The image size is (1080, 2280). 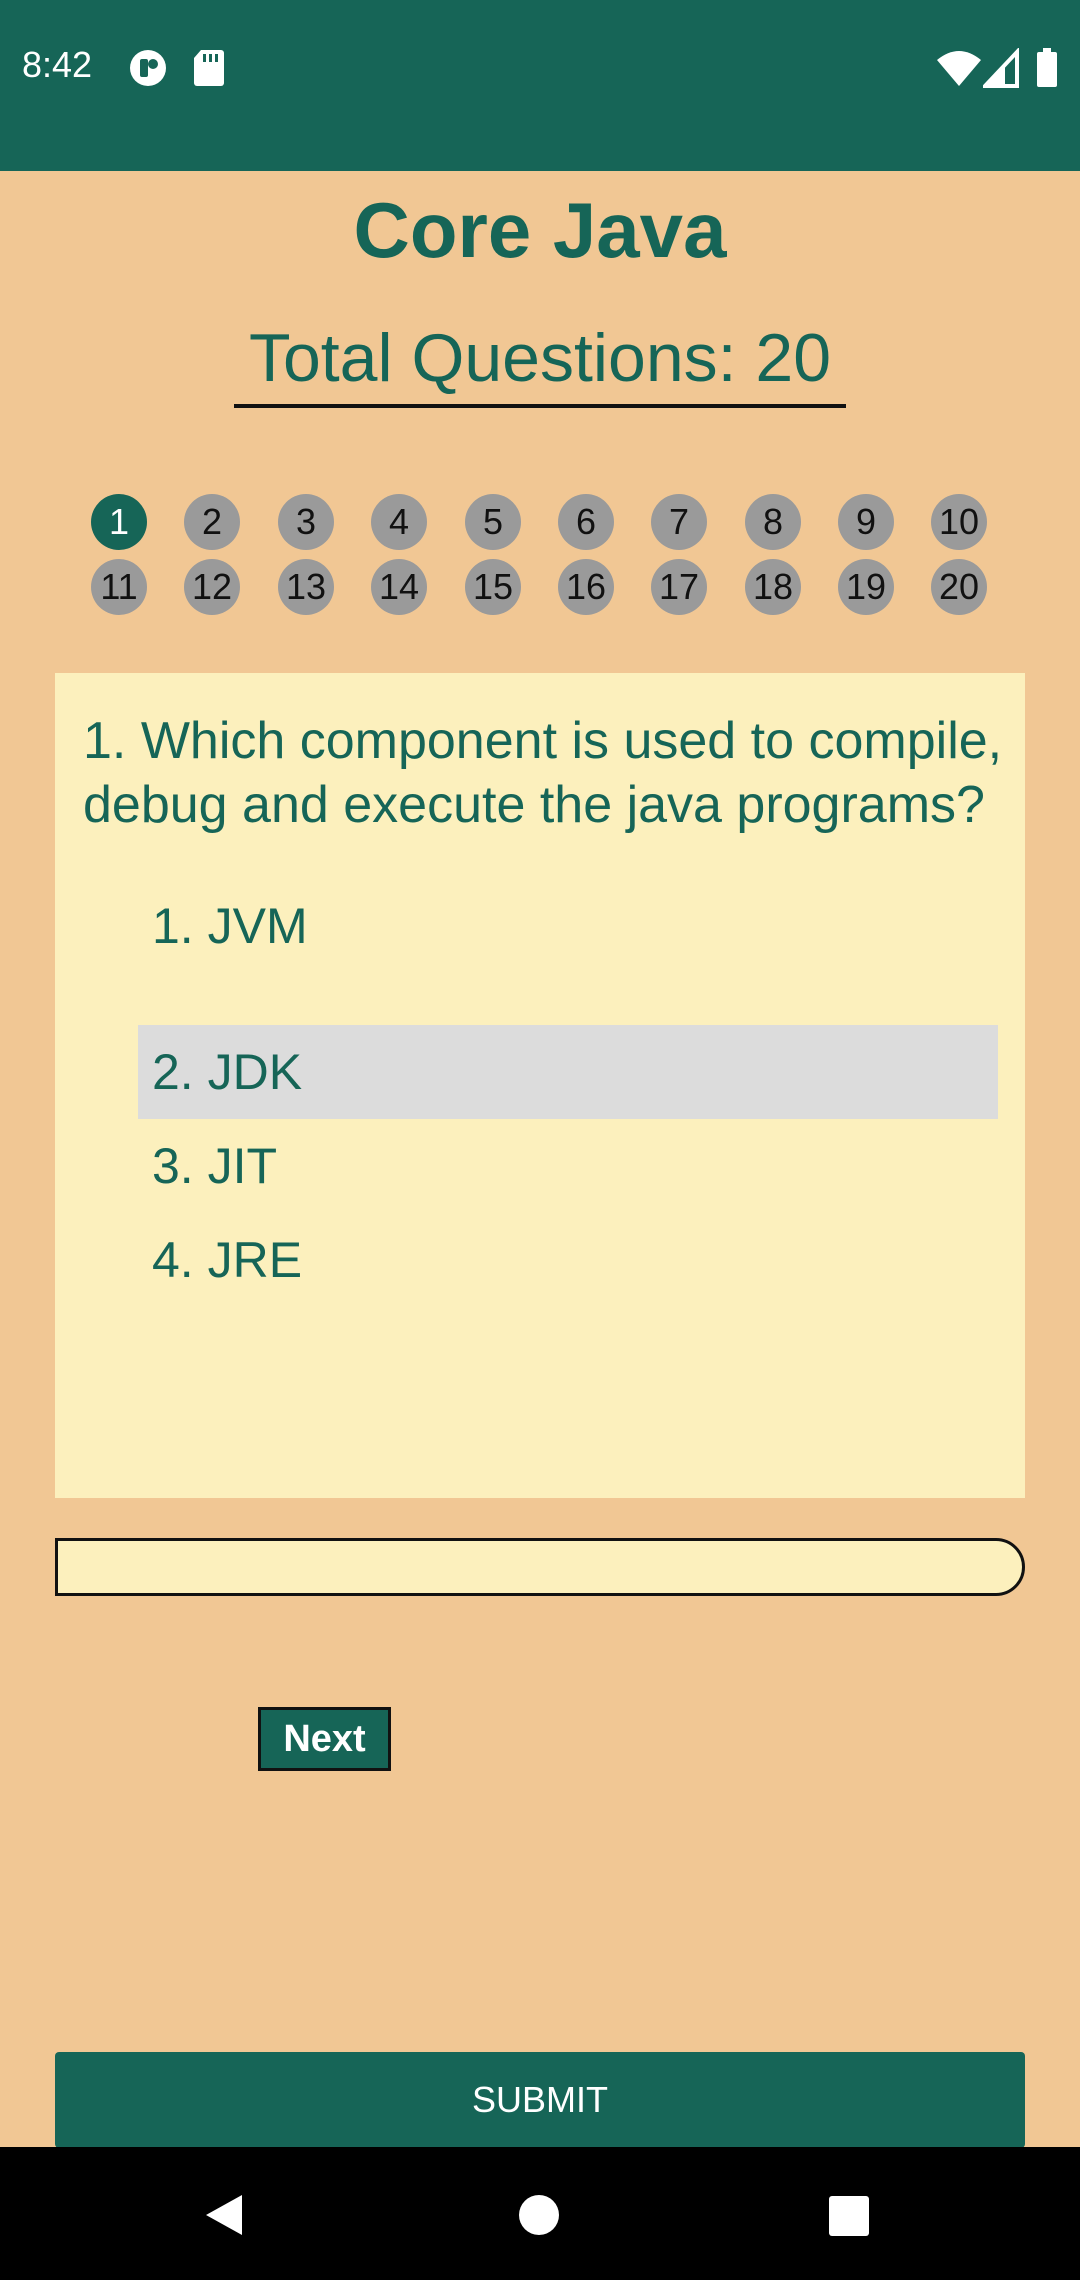 What do you see at coordinates (866, 587) in the screenshot?
I see `question-number-19: 19` at bounding box center [866, 587].